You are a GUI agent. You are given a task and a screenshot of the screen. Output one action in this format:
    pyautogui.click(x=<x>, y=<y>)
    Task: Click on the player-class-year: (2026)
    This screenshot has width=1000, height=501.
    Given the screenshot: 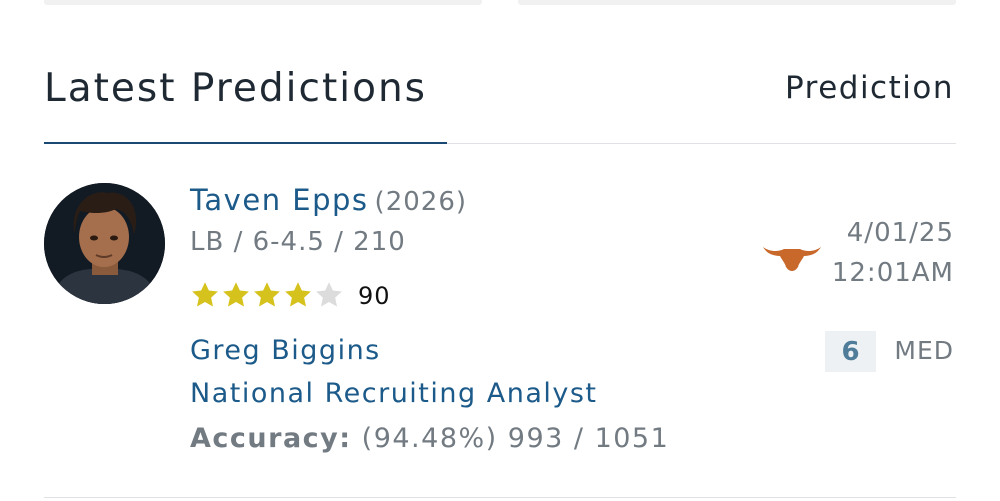 What is the action you would take?
    pyautogui.click(x=421, y=202)
    